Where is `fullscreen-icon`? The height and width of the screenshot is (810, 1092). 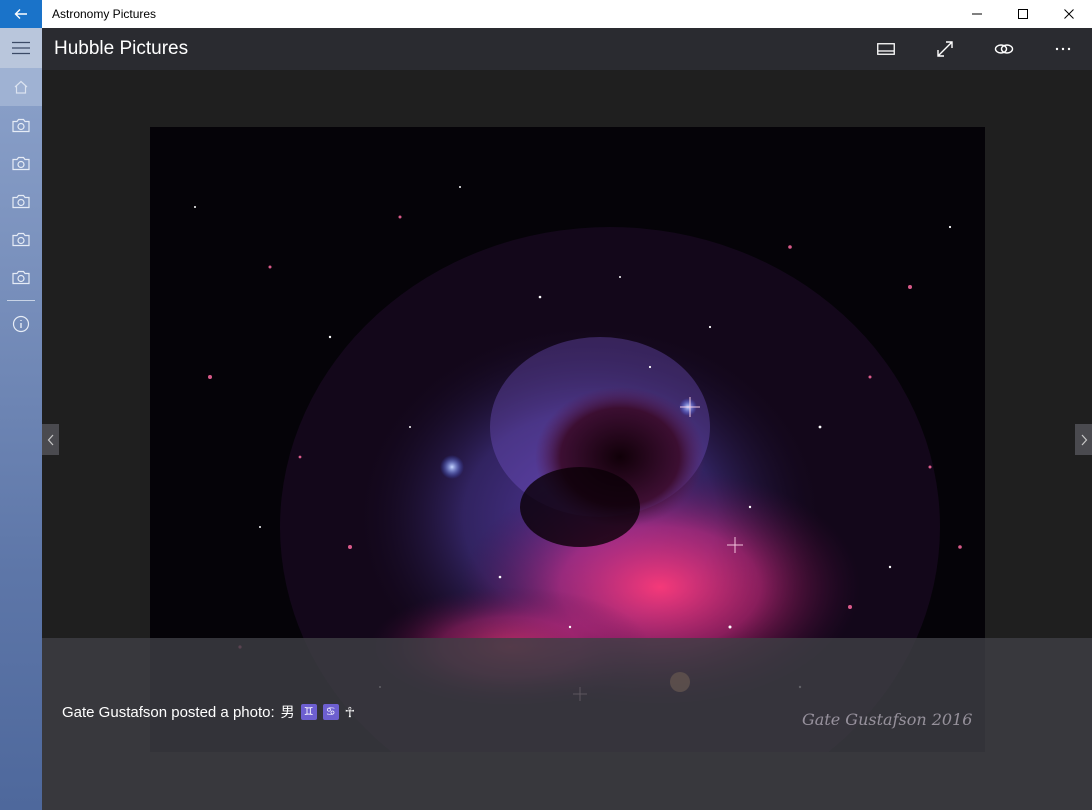 fullscreen-icon is located at coordinates (944, 49).